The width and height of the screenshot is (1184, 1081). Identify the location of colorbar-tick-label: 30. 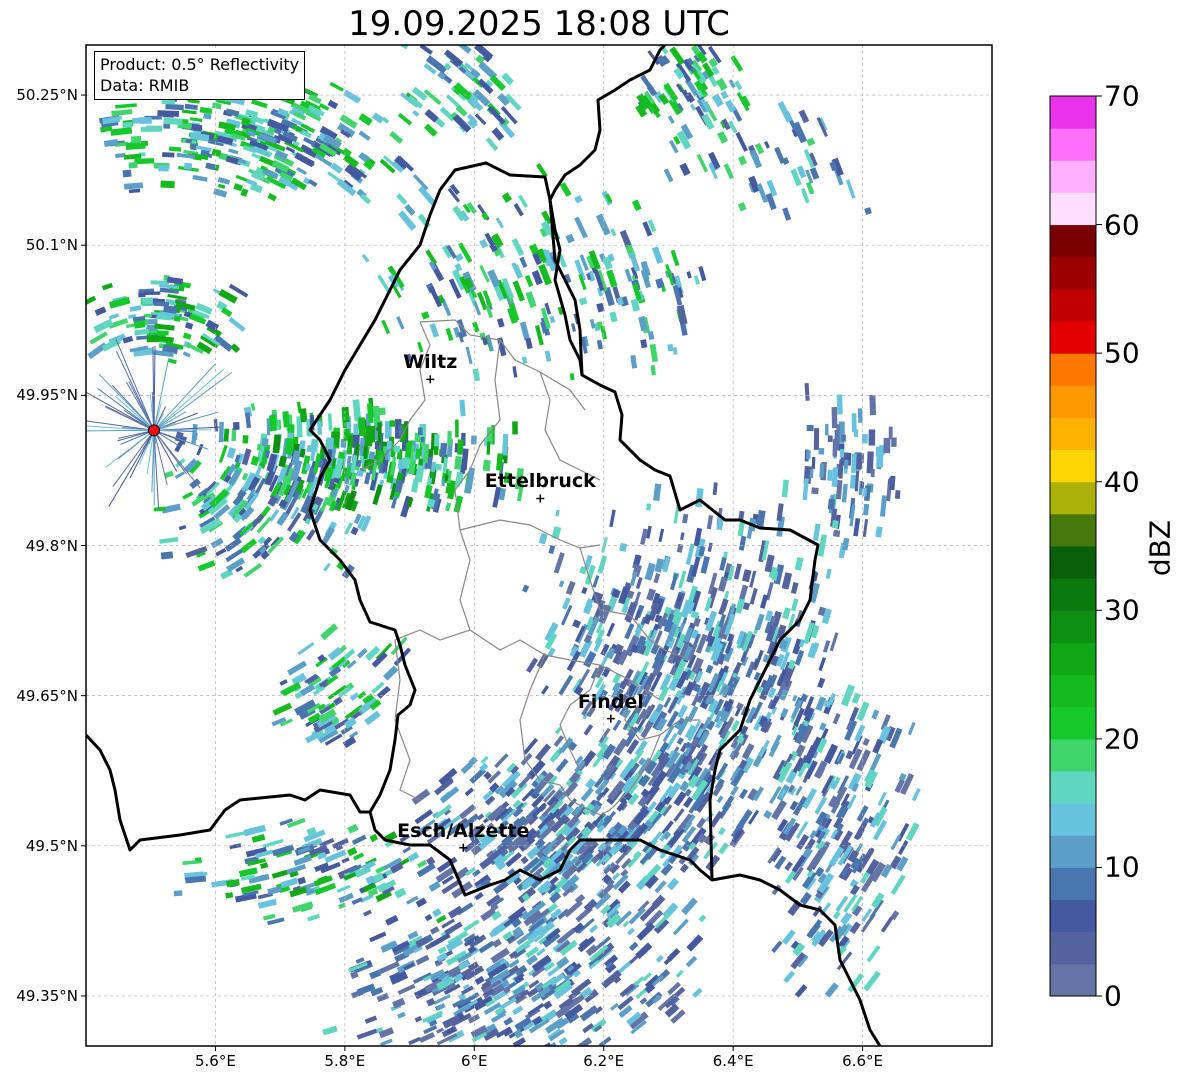
(1122, 610).